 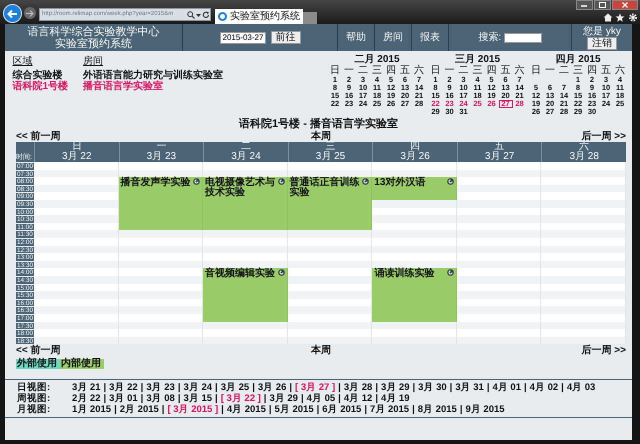 I want to click on date-label: 3月 26, so click(x=415, y=157).